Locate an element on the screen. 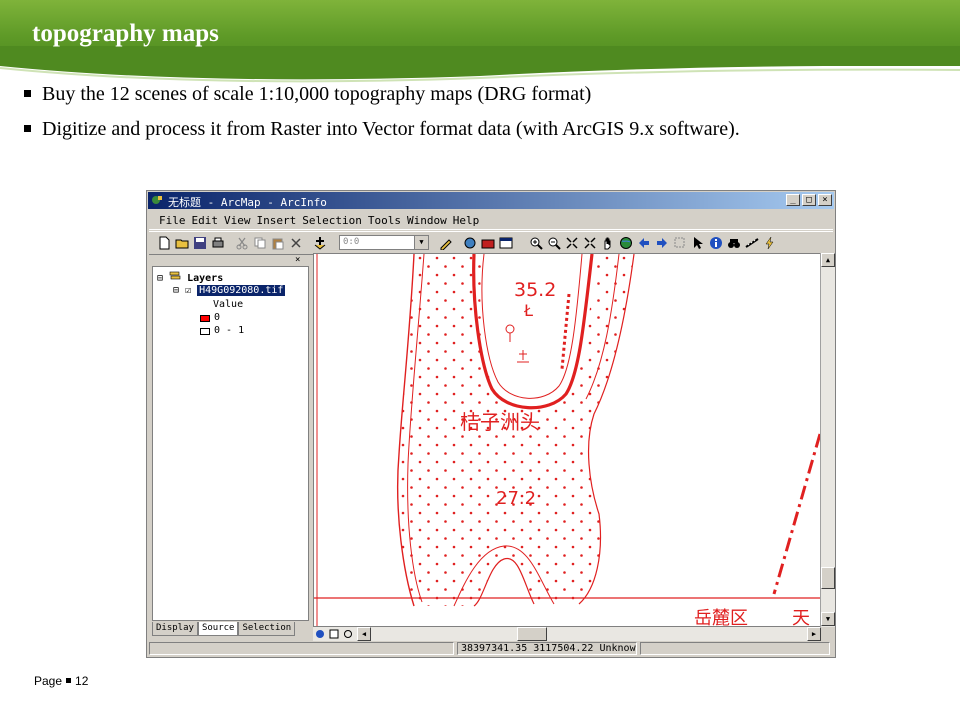 The width and height of the screenshot is (960, 720). layout-view-page-icon is located at coordinates (334, 634).